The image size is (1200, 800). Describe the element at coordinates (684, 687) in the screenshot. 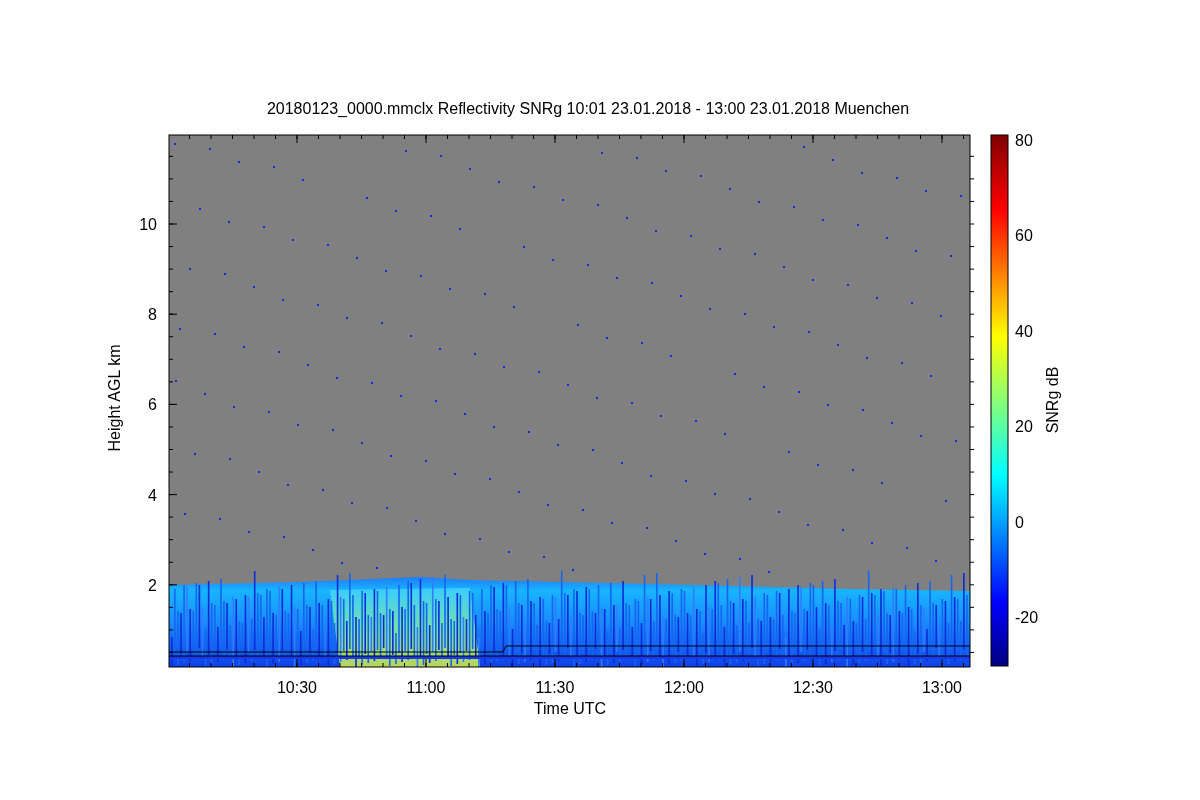

I see `x-tick-label: 12:00` at that location.